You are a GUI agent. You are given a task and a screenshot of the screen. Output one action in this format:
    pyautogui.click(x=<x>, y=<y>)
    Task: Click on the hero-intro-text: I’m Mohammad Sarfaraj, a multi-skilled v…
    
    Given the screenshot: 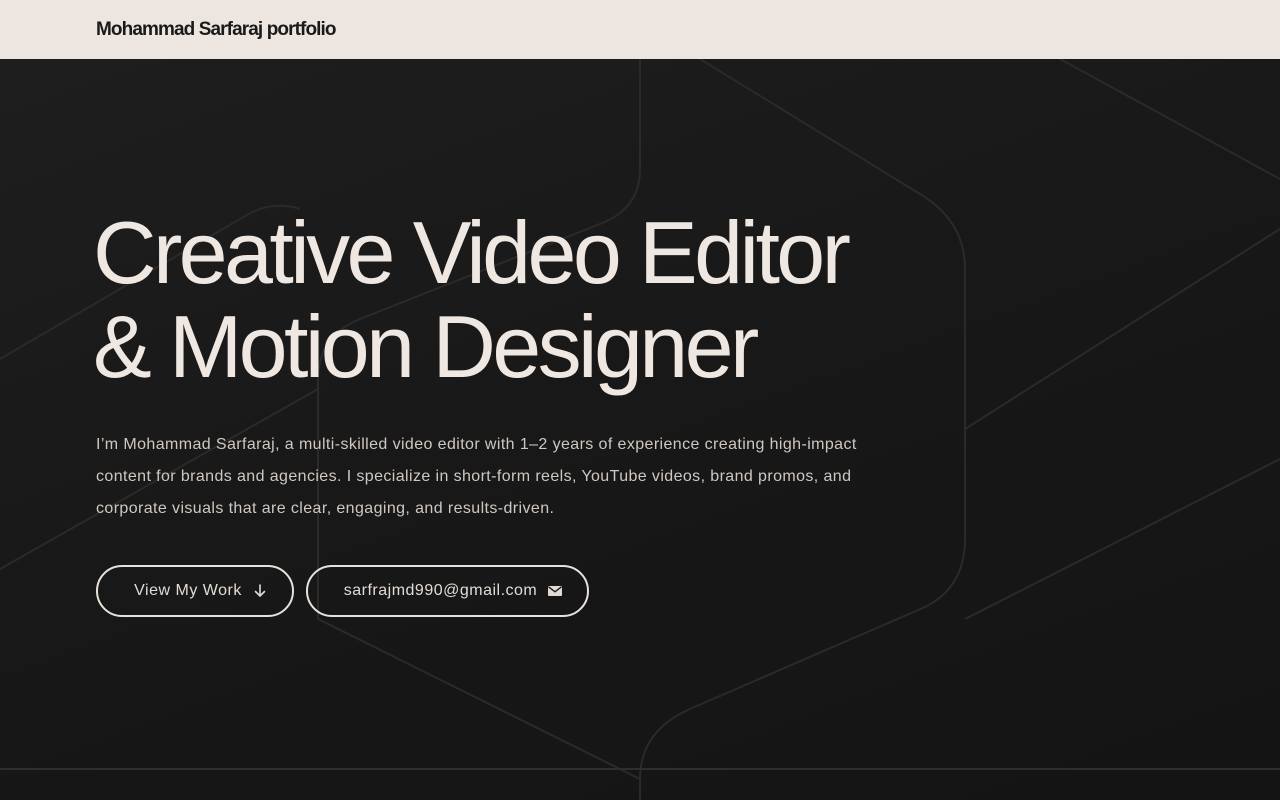 What is the action you would take?
    pyautogui.click(x=476, y=476)
    